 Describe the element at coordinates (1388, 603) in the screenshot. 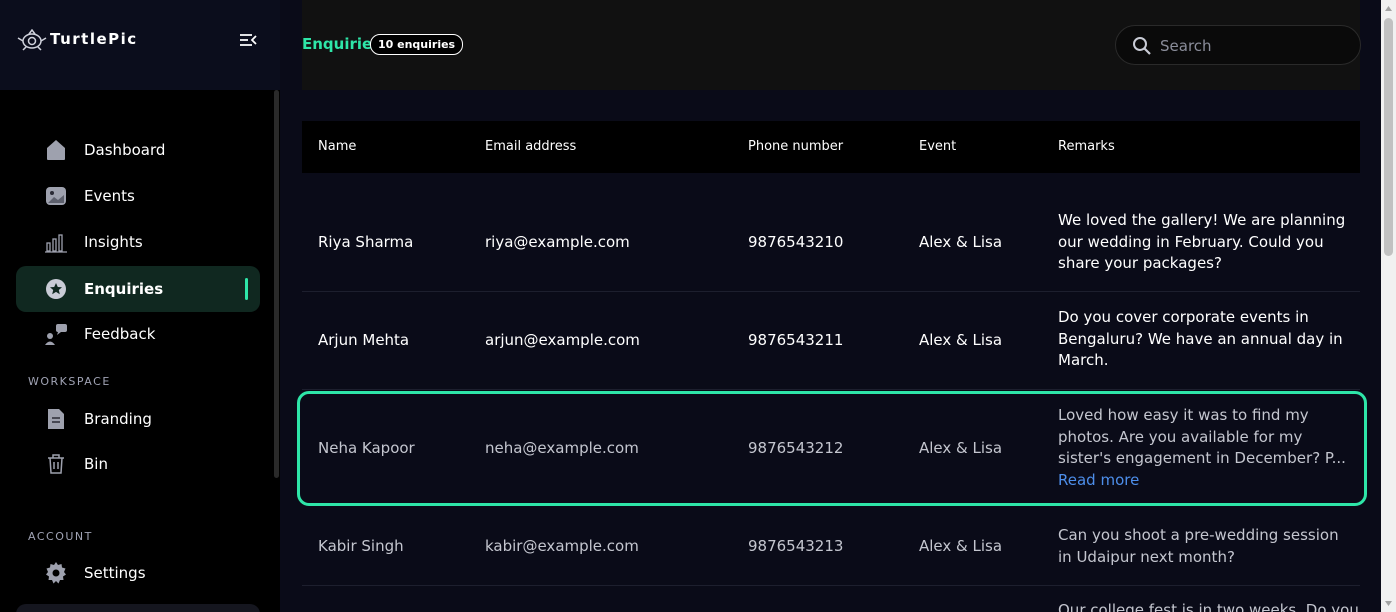

I see `scroll-down-icon` at that location.